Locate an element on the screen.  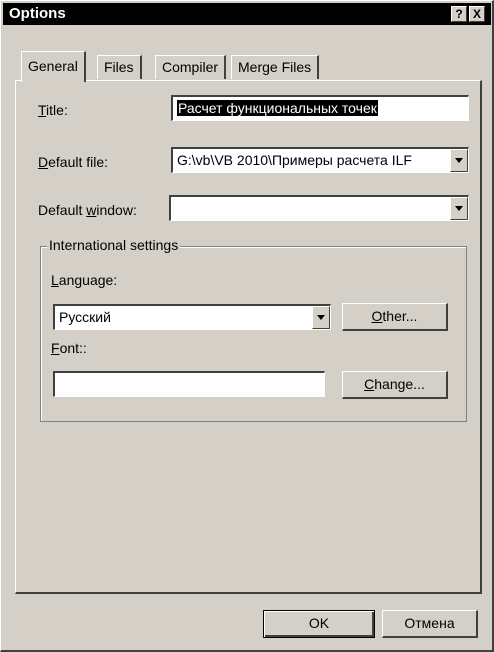
title-label: Title: is located at coordinates (53, 110).